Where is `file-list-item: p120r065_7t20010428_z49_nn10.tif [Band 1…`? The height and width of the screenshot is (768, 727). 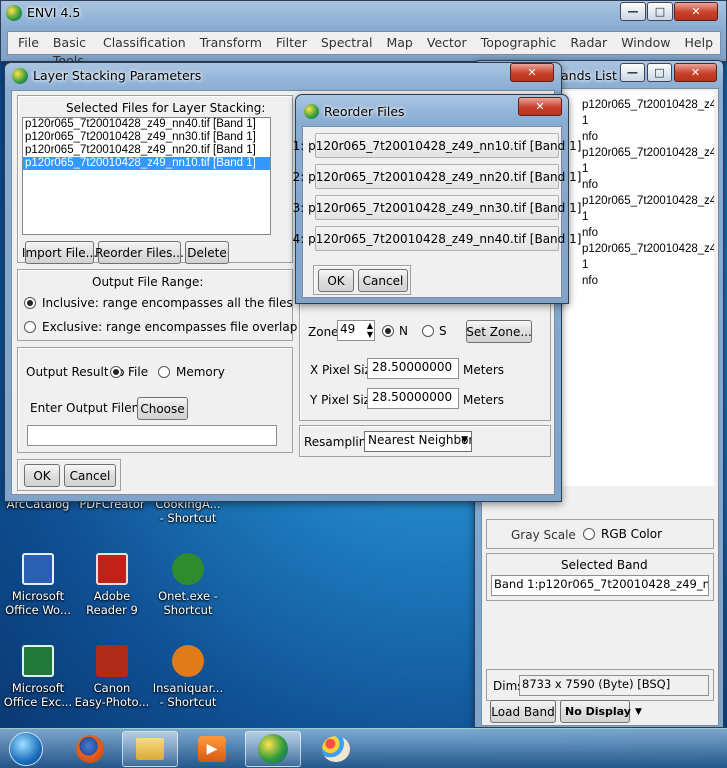
file-list-item: p120r065_7t20010428_z49_nn10.tif [Band 1… is located at coordinates (146, 163).